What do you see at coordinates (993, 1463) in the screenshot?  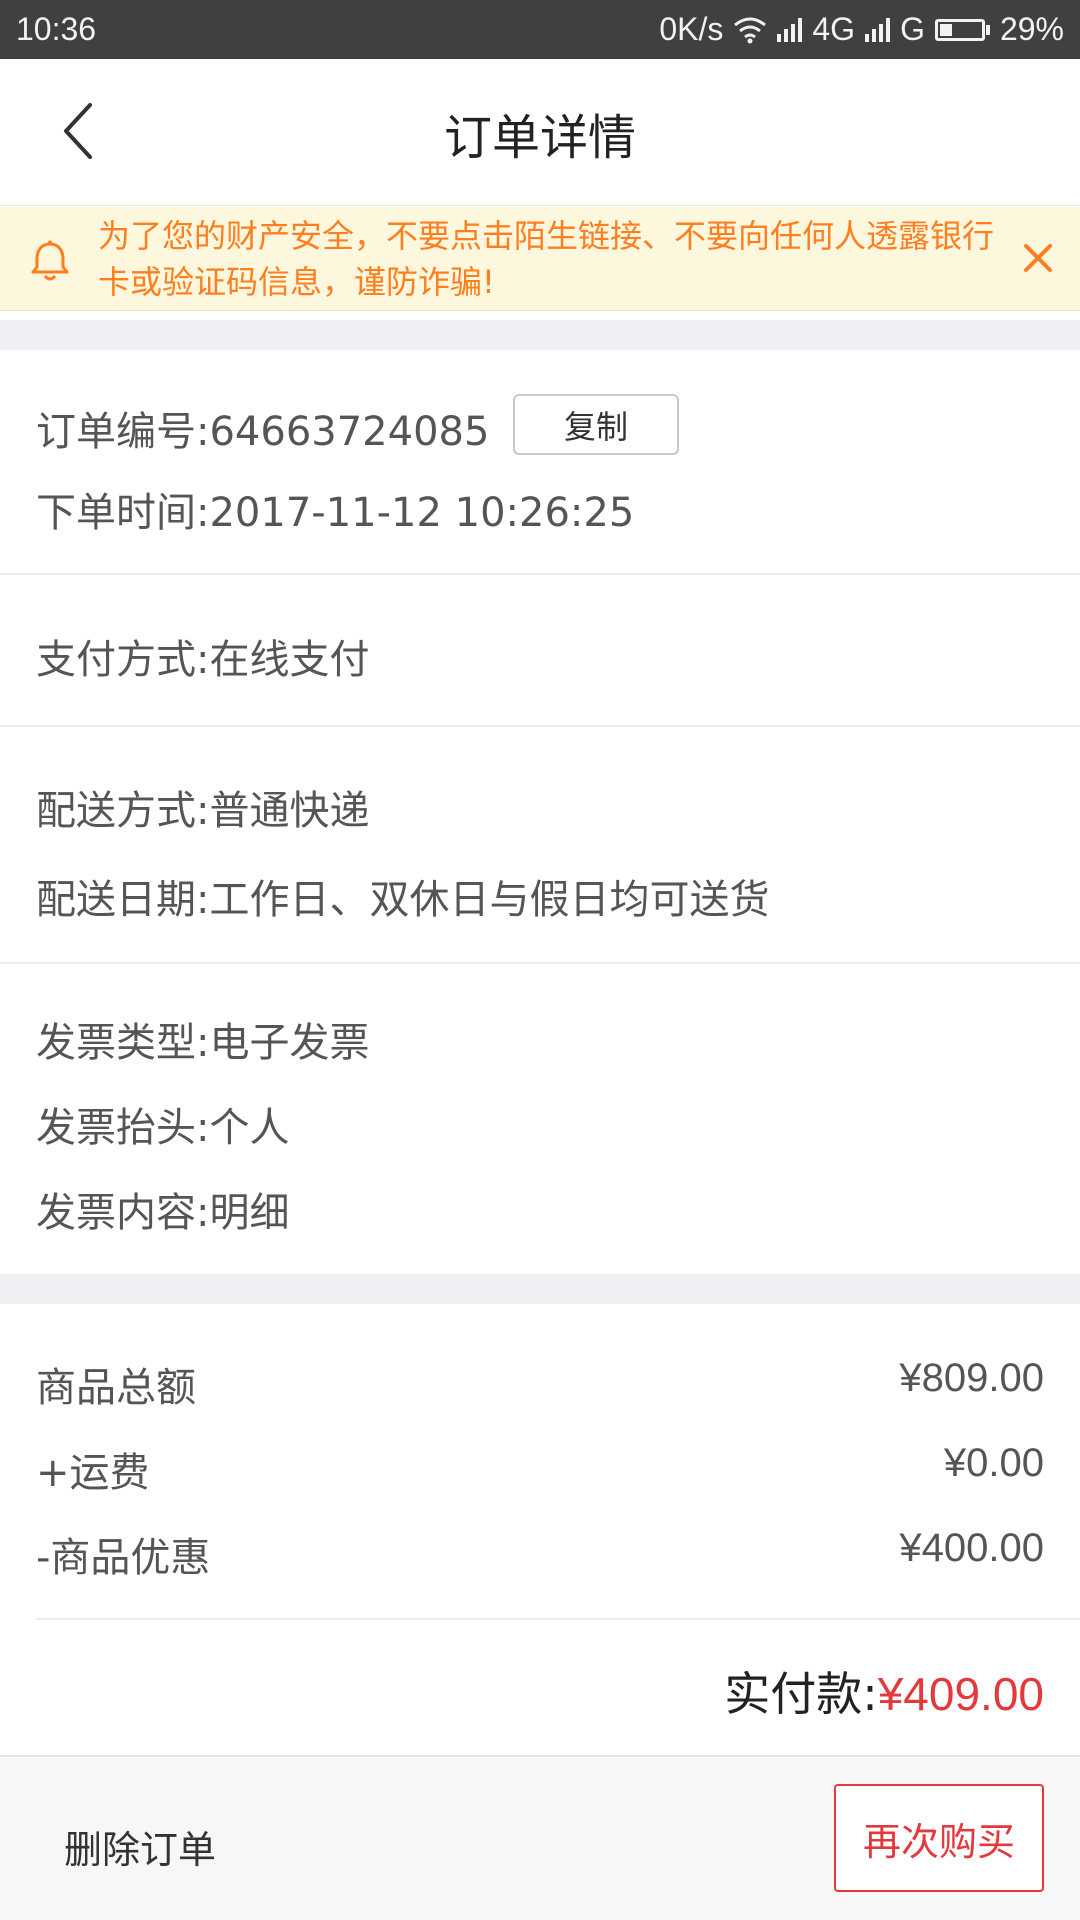 I see `shipping-value: ¥0.00` at bounding box center [993, 1463].